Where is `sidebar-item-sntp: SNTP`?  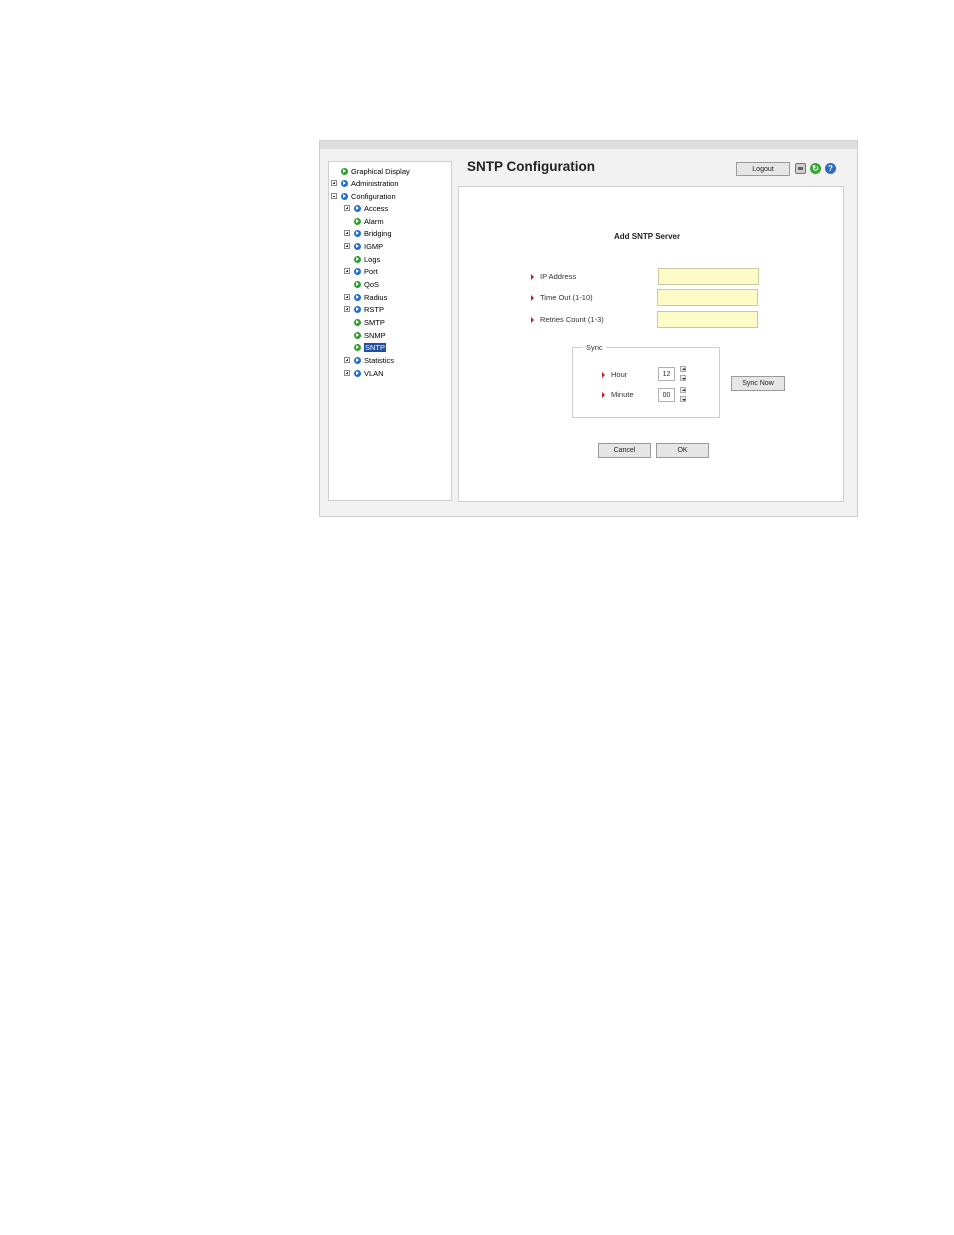
sidebar-item-sntp: SNTP is located at coordinates (365, 347).